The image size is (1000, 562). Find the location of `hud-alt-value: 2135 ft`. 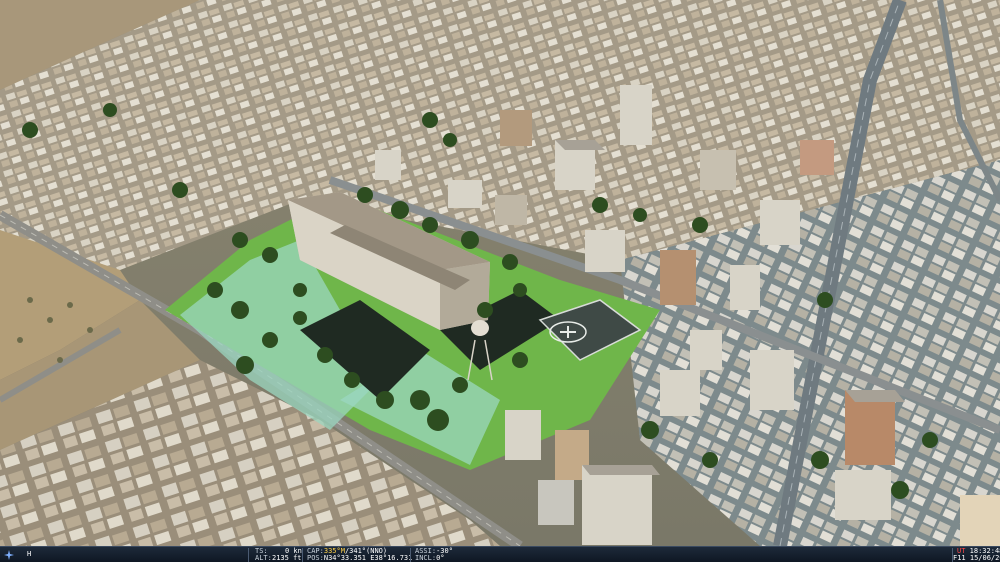

hud-alt-value: 2135 ft is located at coordinates (287, 558).